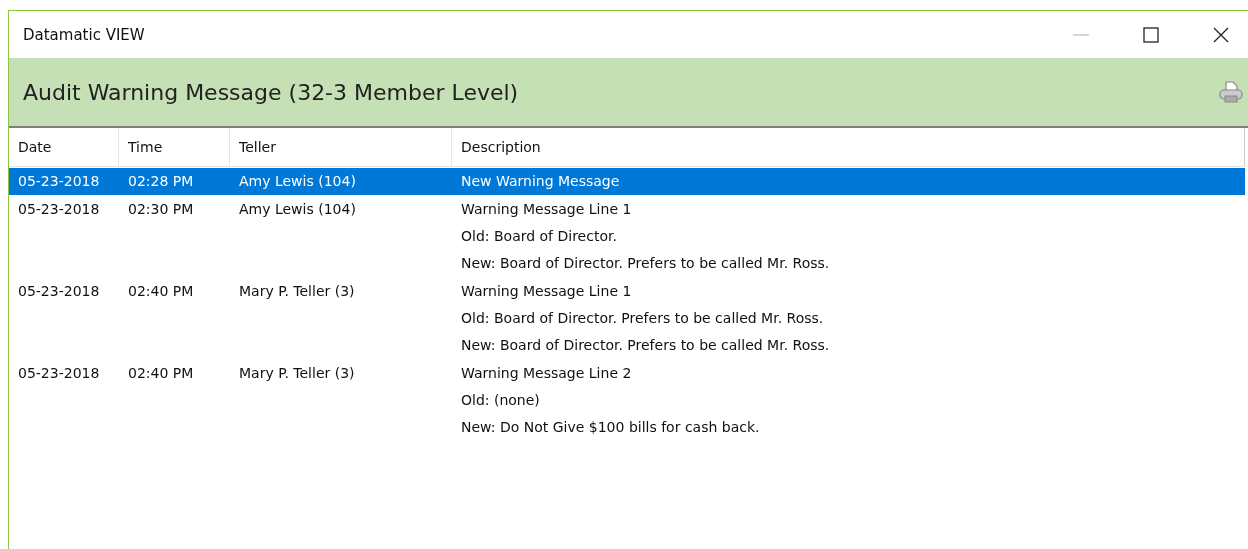 This screenshot has height=549, width=1248. I want to click on maximize-icon, so click(1151, 34).